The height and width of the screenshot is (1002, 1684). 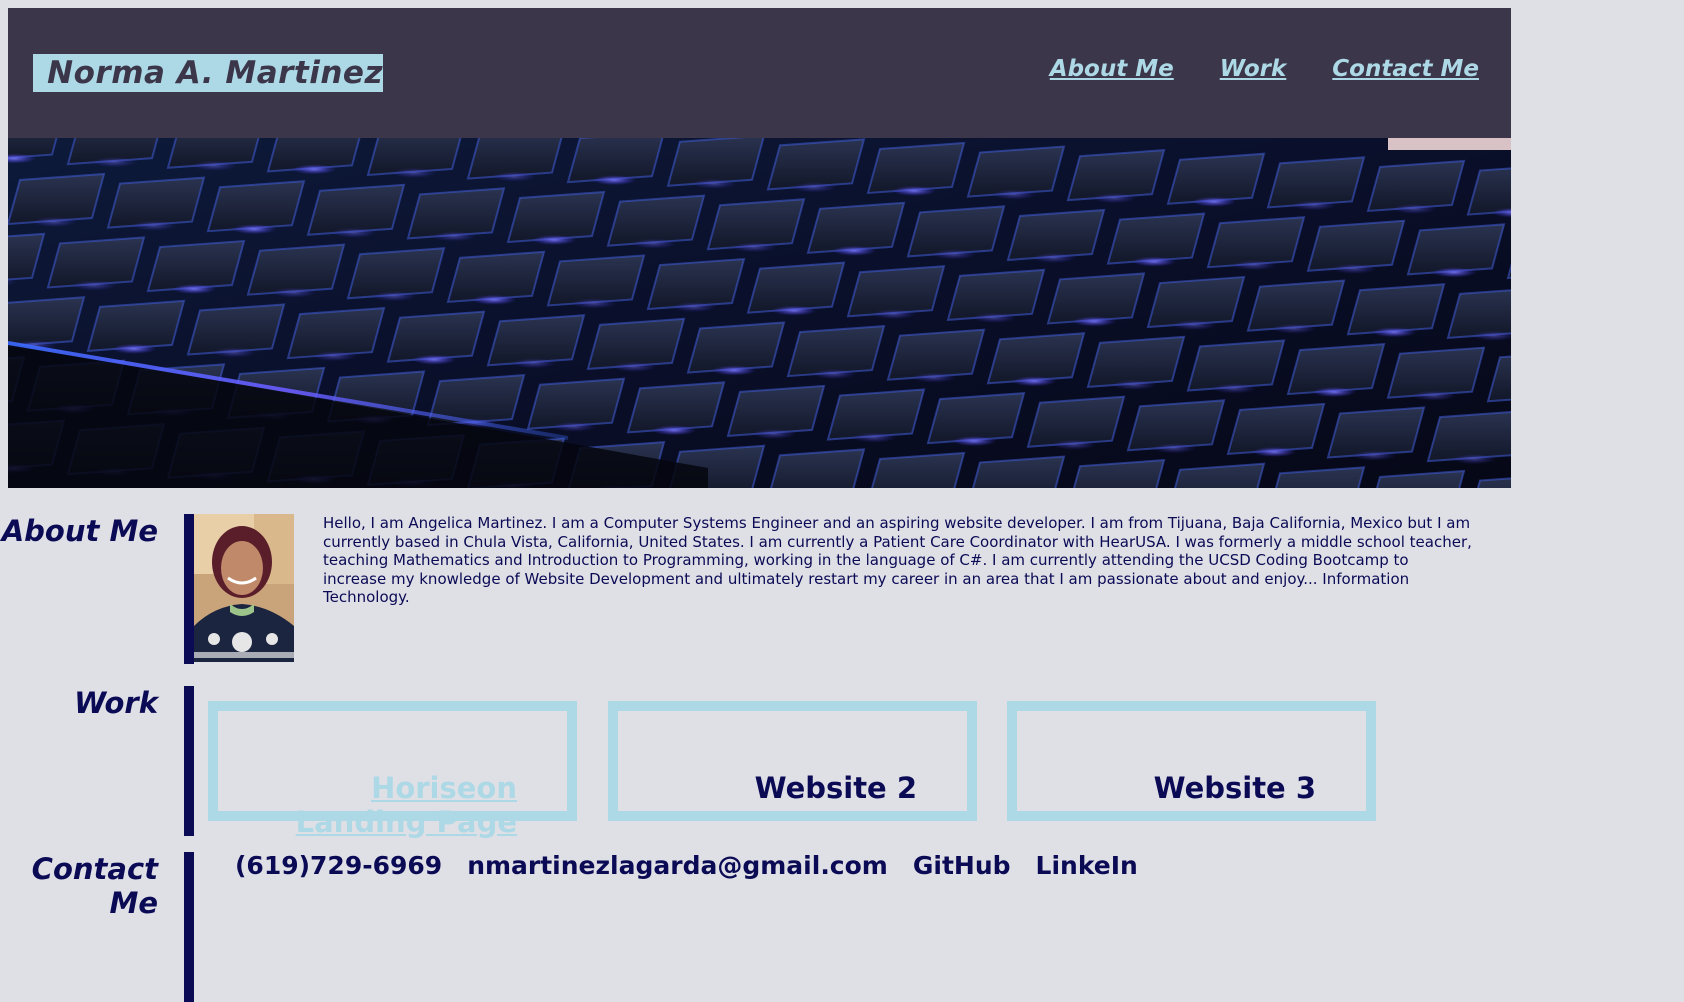 What do you see at coordinates (392, 770) in the screenshot?
I see `work-card-horiseon: Horiseon Landing Page` at bounding box center [392, 770].